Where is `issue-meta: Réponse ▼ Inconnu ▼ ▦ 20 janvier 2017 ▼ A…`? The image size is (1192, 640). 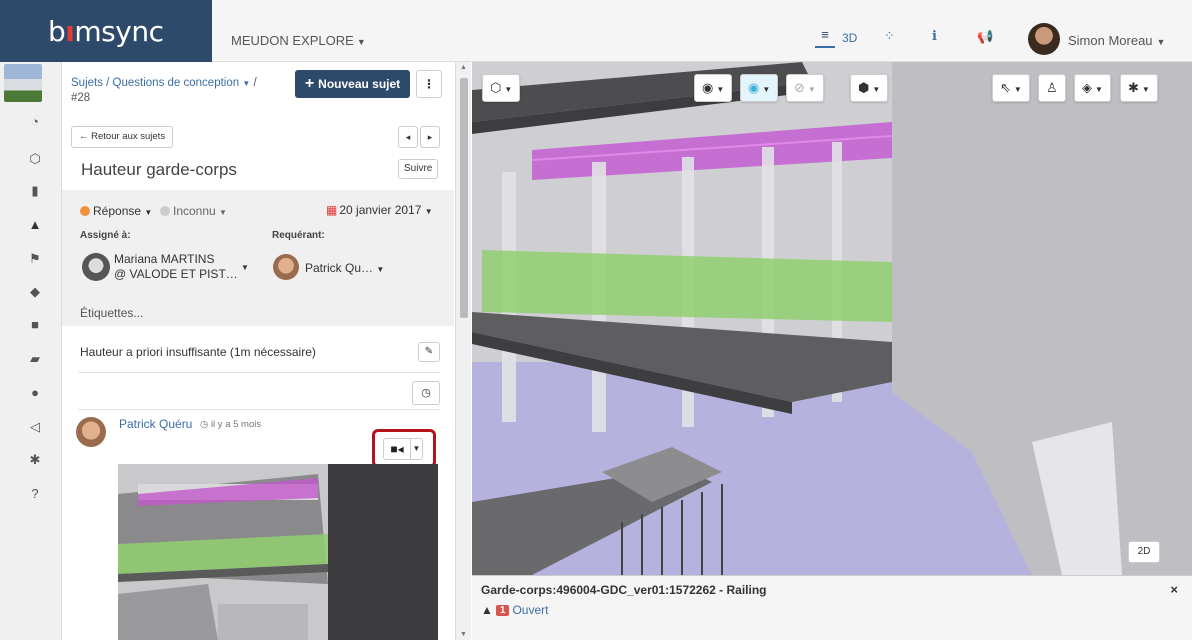 issue-meta: Réponse ▼ Inconnu ▼ ▦ 20 janvier 2017 ▼ A… is located at coordinates (258, 258).